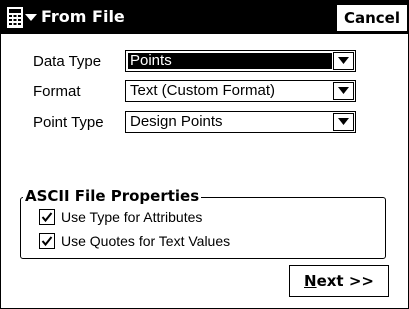 The height and width of the screenshot is (309, 409). I want to click on use-type-for-attributes-checkbox, so click(47, 217).